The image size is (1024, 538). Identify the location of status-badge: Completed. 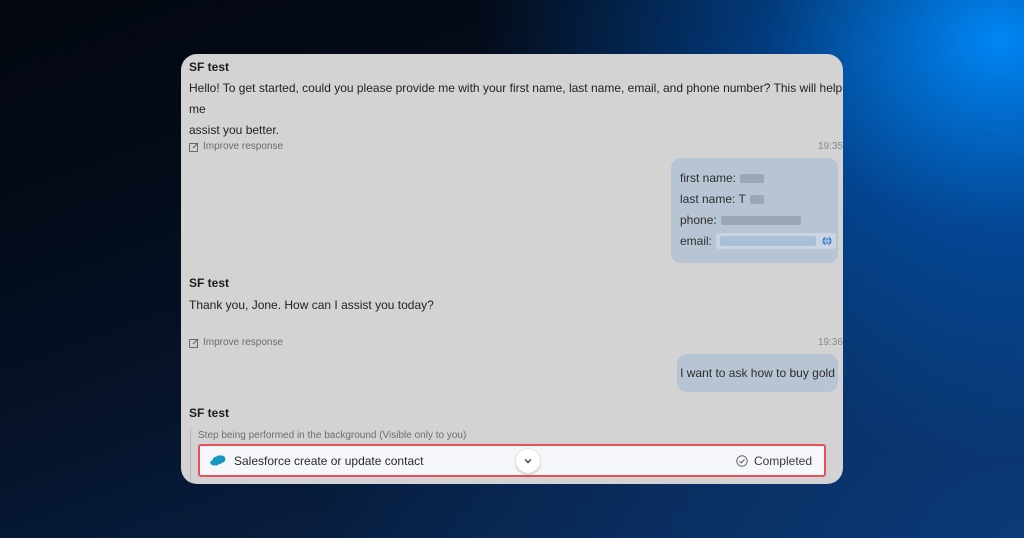
(774, 460).